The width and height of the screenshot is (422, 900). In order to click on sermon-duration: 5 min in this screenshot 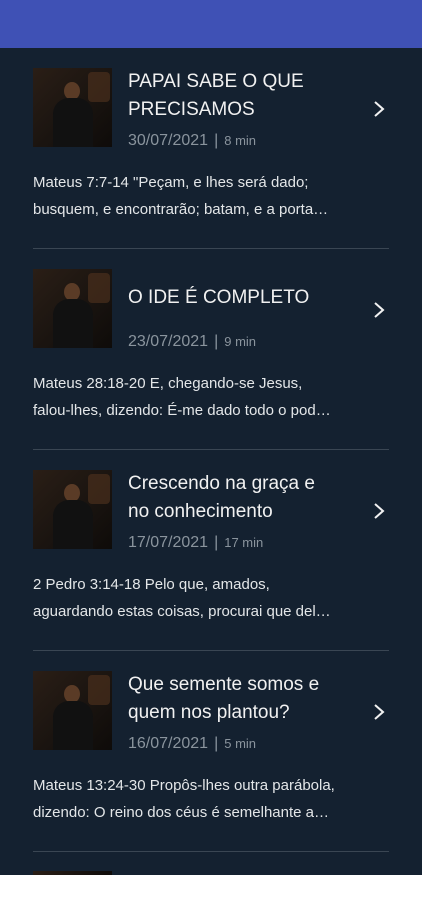, I will do `click(240, 743)`.